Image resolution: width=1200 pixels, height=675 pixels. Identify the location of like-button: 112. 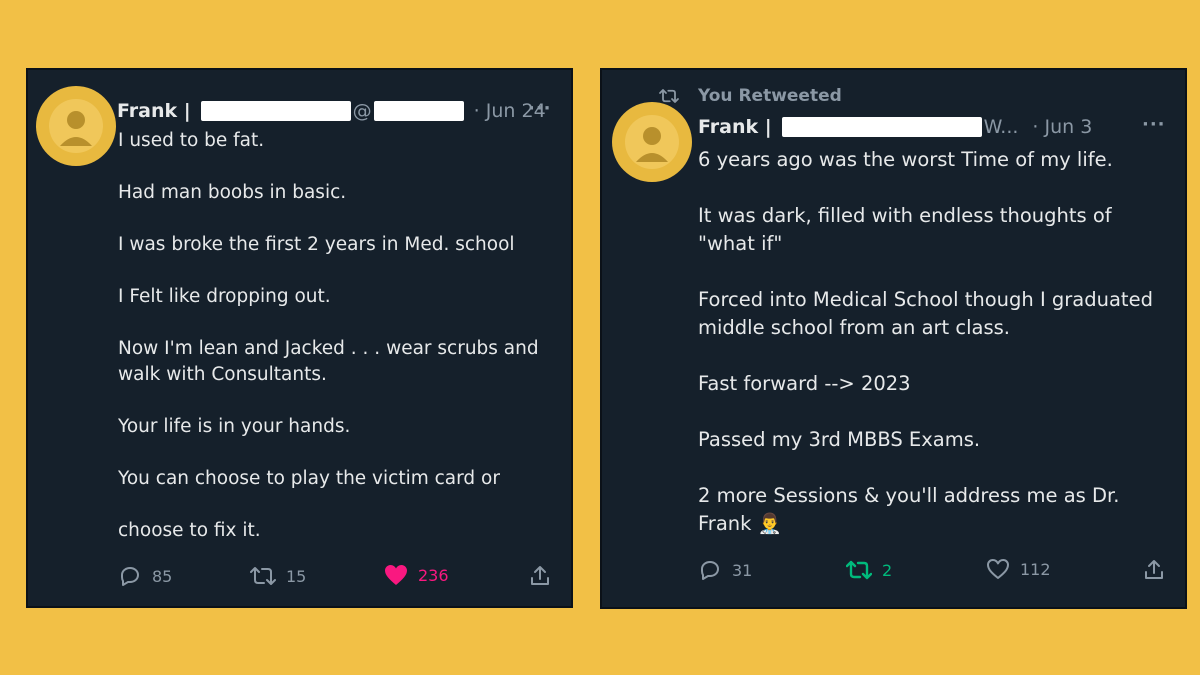
(1018, 569).